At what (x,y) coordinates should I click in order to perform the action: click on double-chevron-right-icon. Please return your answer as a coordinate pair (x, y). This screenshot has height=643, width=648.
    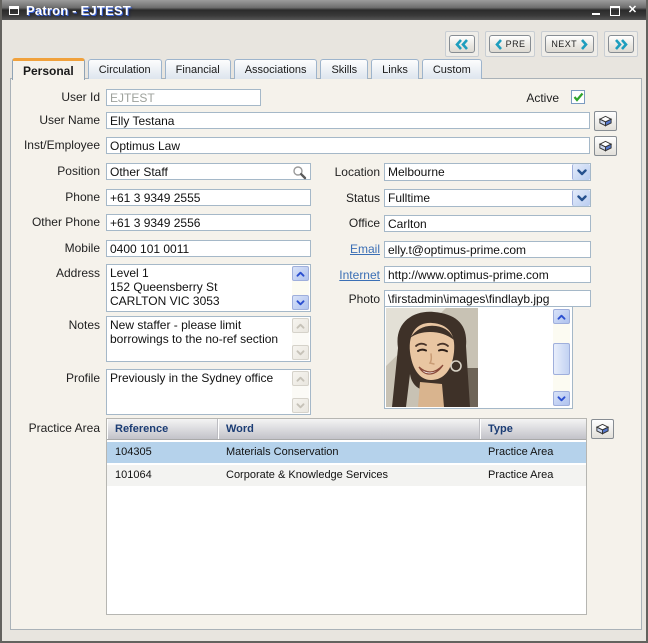
    Looking at the image, I should click on (621, 44).